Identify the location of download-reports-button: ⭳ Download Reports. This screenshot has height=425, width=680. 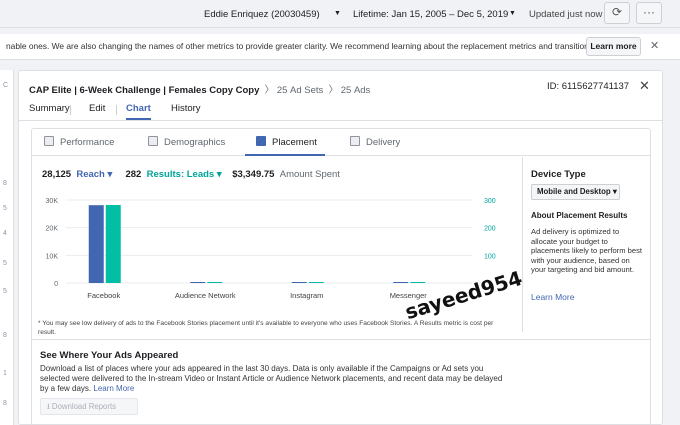
(89, 406).